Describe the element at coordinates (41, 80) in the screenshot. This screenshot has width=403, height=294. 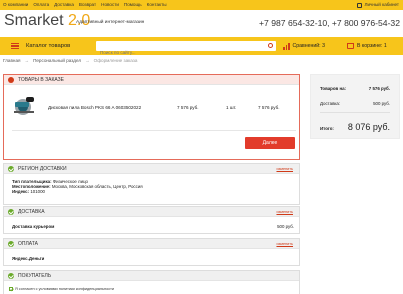
I see `order-items-title: ТОВАРЫ В ЗАКАЗЕ` at that location.